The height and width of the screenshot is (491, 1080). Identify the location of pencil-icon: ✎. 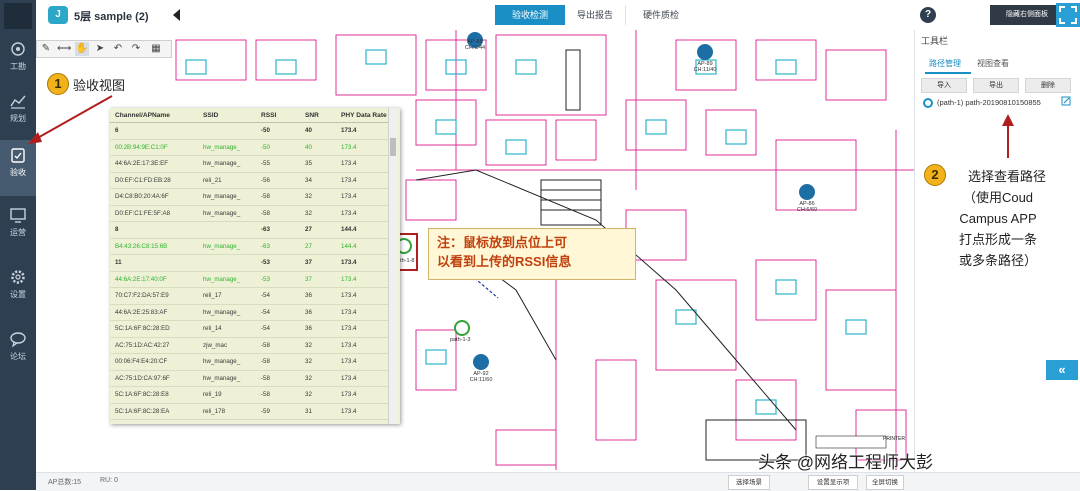
(46, 49).